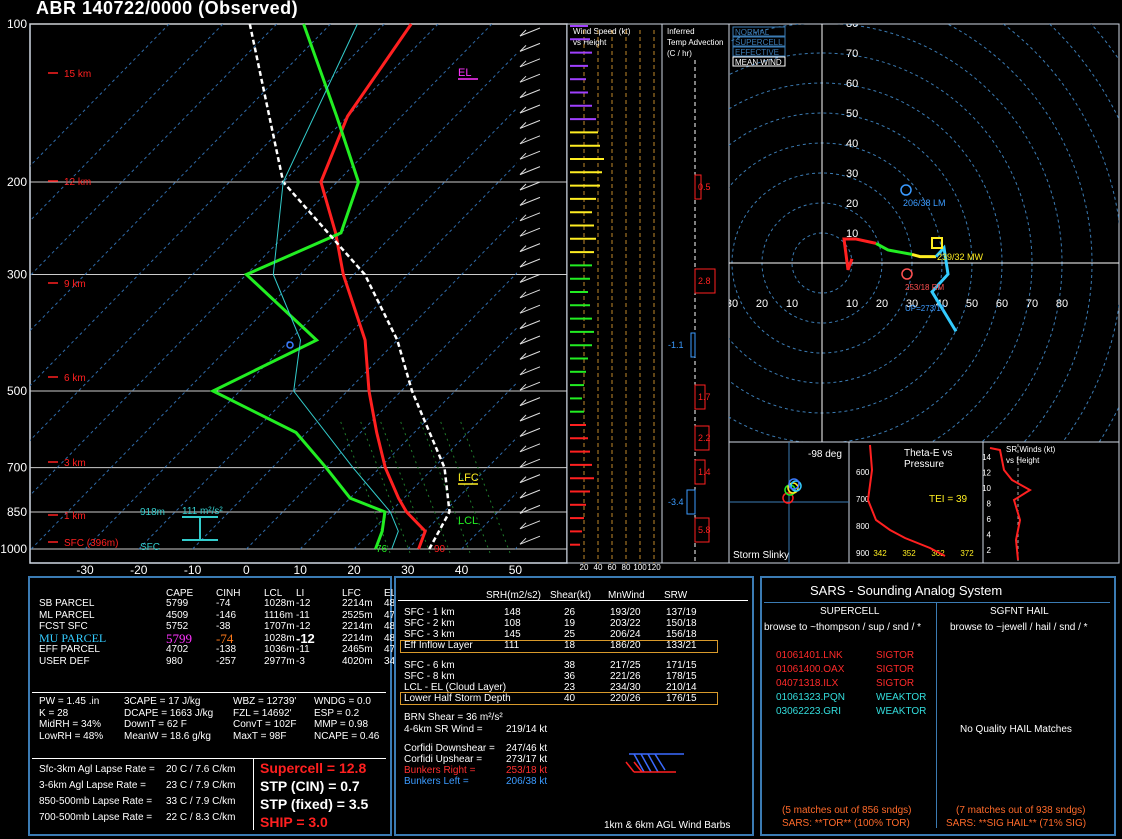 The image size is (1122, 839). What do you see at coordinates (681, 31) in the screenshot?
I see `temp-adv-title-1: Inferred` at bounding box center [681, 31].